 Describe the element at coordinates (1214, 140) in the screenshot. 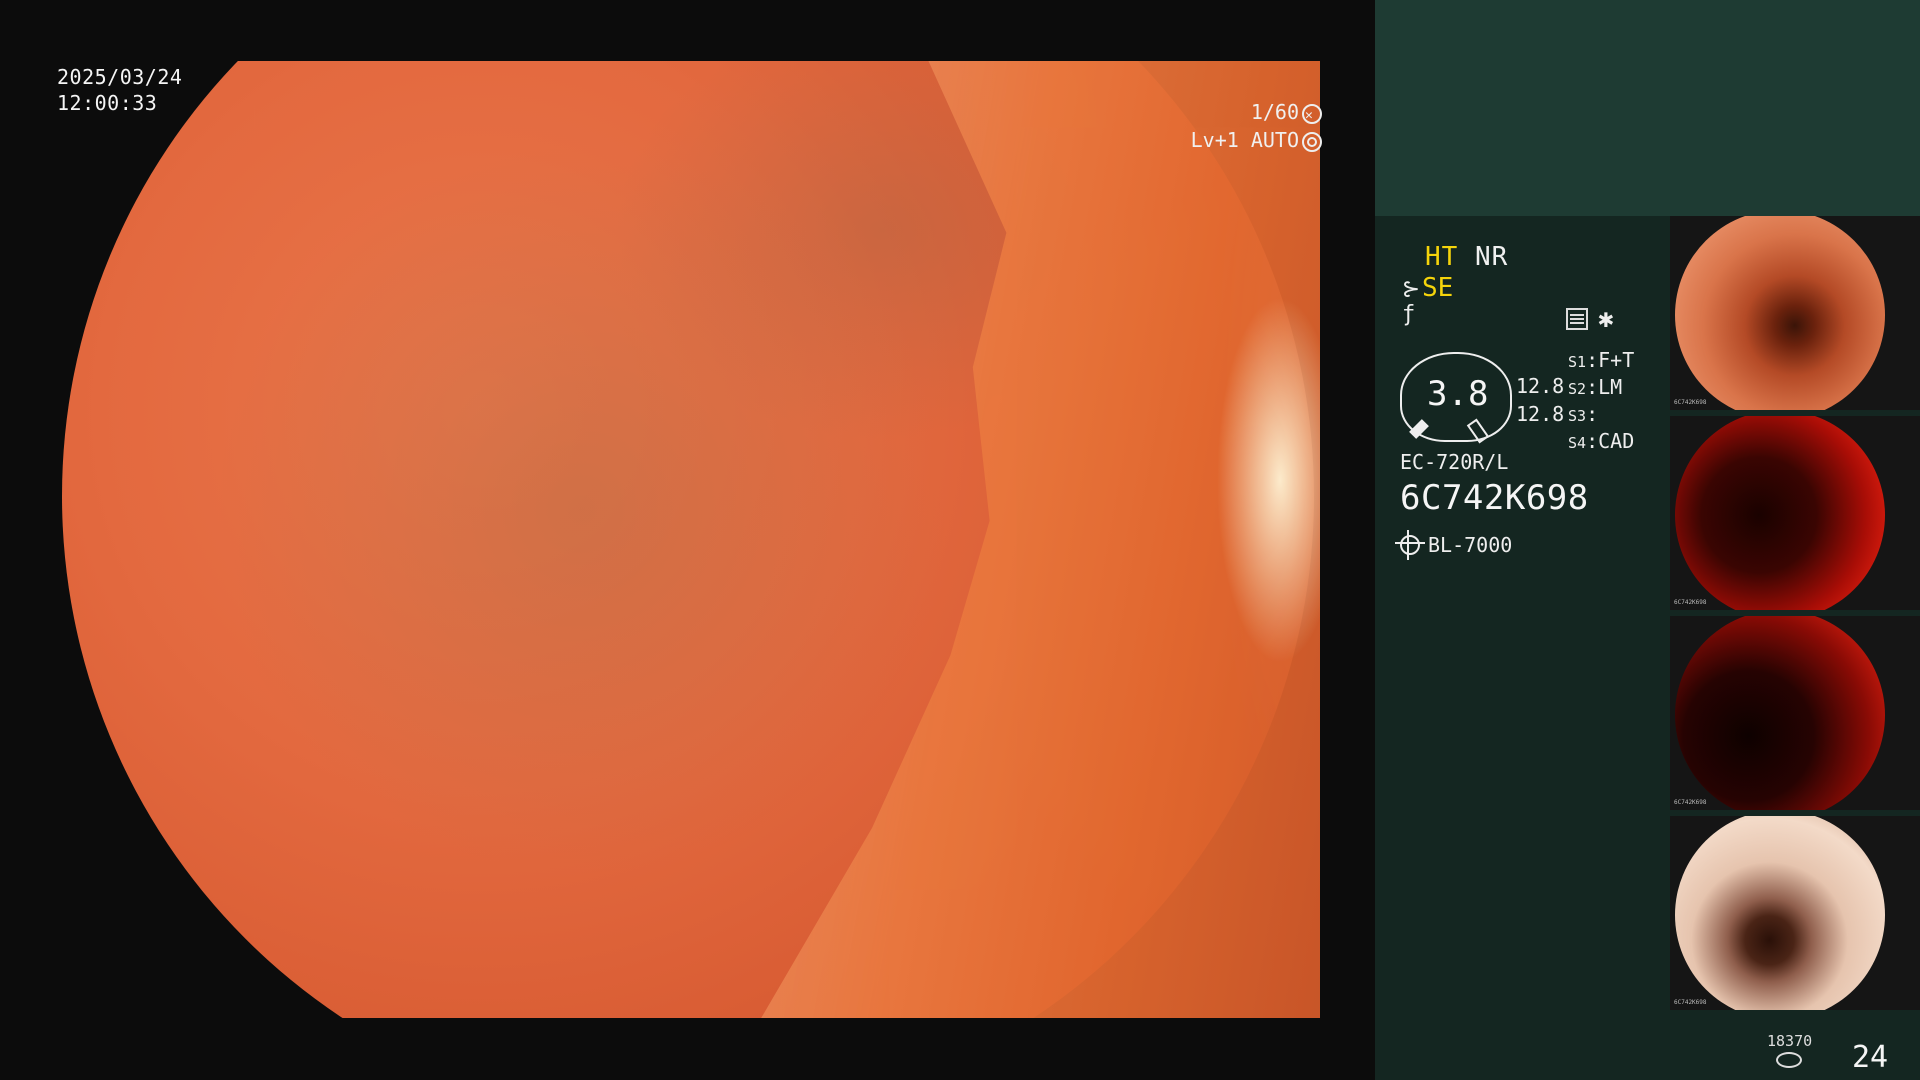

I see `level-text: Lv+1` at that location.